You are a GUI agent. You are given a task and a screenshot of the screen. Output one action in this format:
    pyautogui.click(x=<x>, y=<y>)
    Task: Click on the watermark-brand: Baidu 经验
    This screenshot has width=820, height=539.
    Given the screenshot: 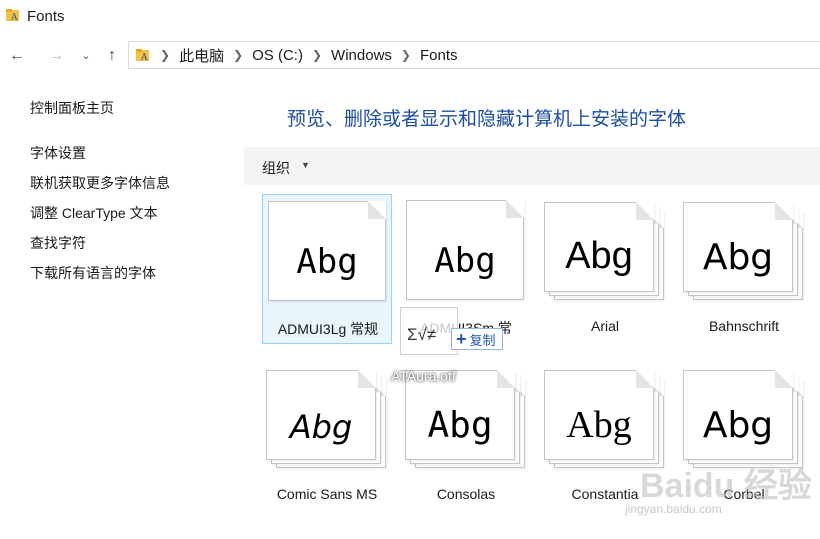 What is the action you would take?
    pyautogui.click(x=726, y=486)
    